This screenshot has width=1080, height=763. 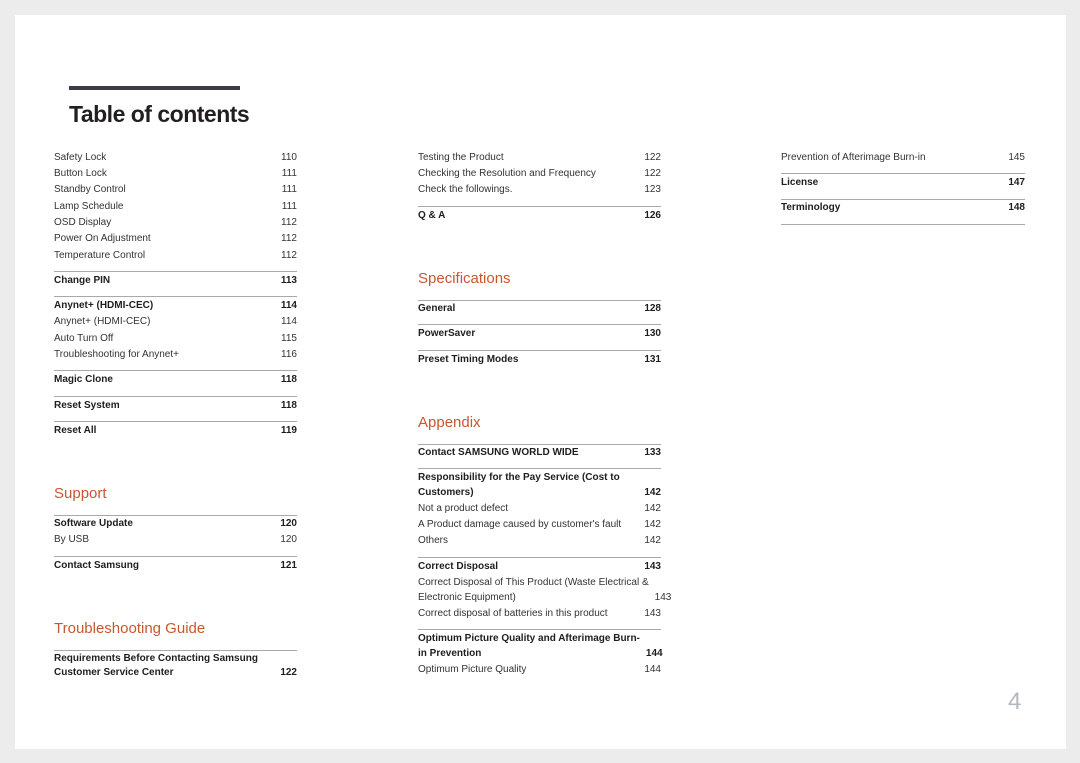 What do you see at coordinates (175, 339) in the screenshot?
I see `toc-entry-link: Auto Turn Off 115` at bounding box center [175, 339].